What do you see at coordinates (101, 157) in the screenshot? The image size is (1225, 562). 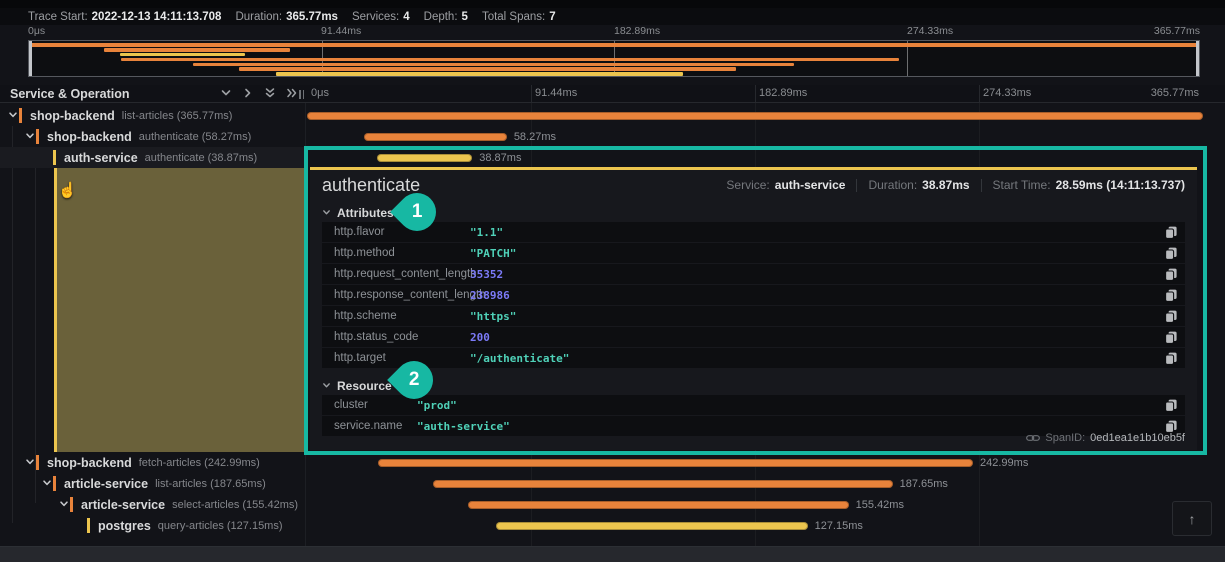 I see `service-name: auth-service` at bounding box center [101, 157].